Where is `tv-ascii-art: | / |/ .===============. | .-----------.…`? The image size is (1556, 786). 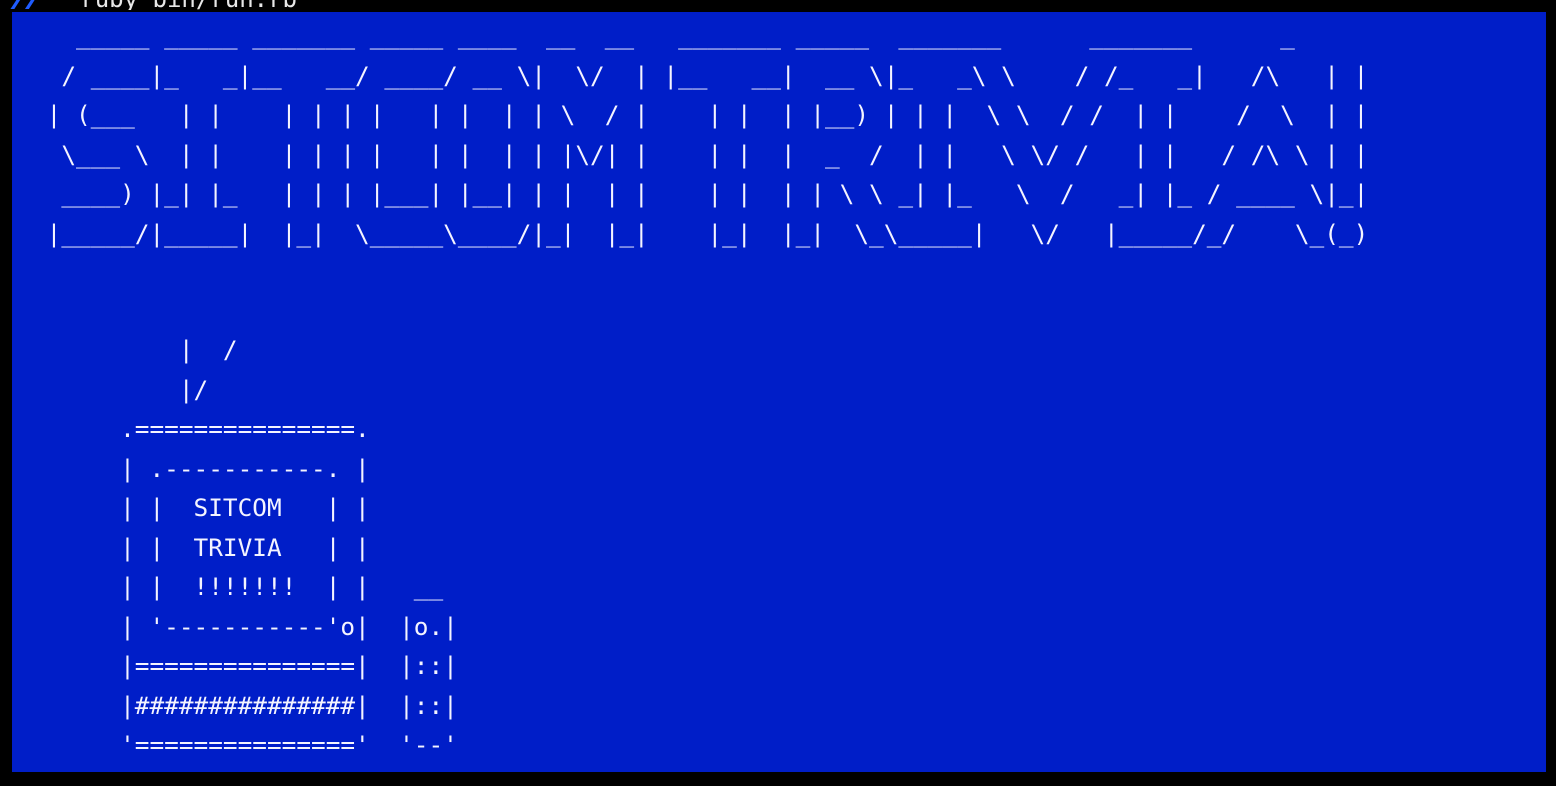
tv-ascii-art: | / |/ .===============. | .-----------.… is located at coordinates (289, 547).